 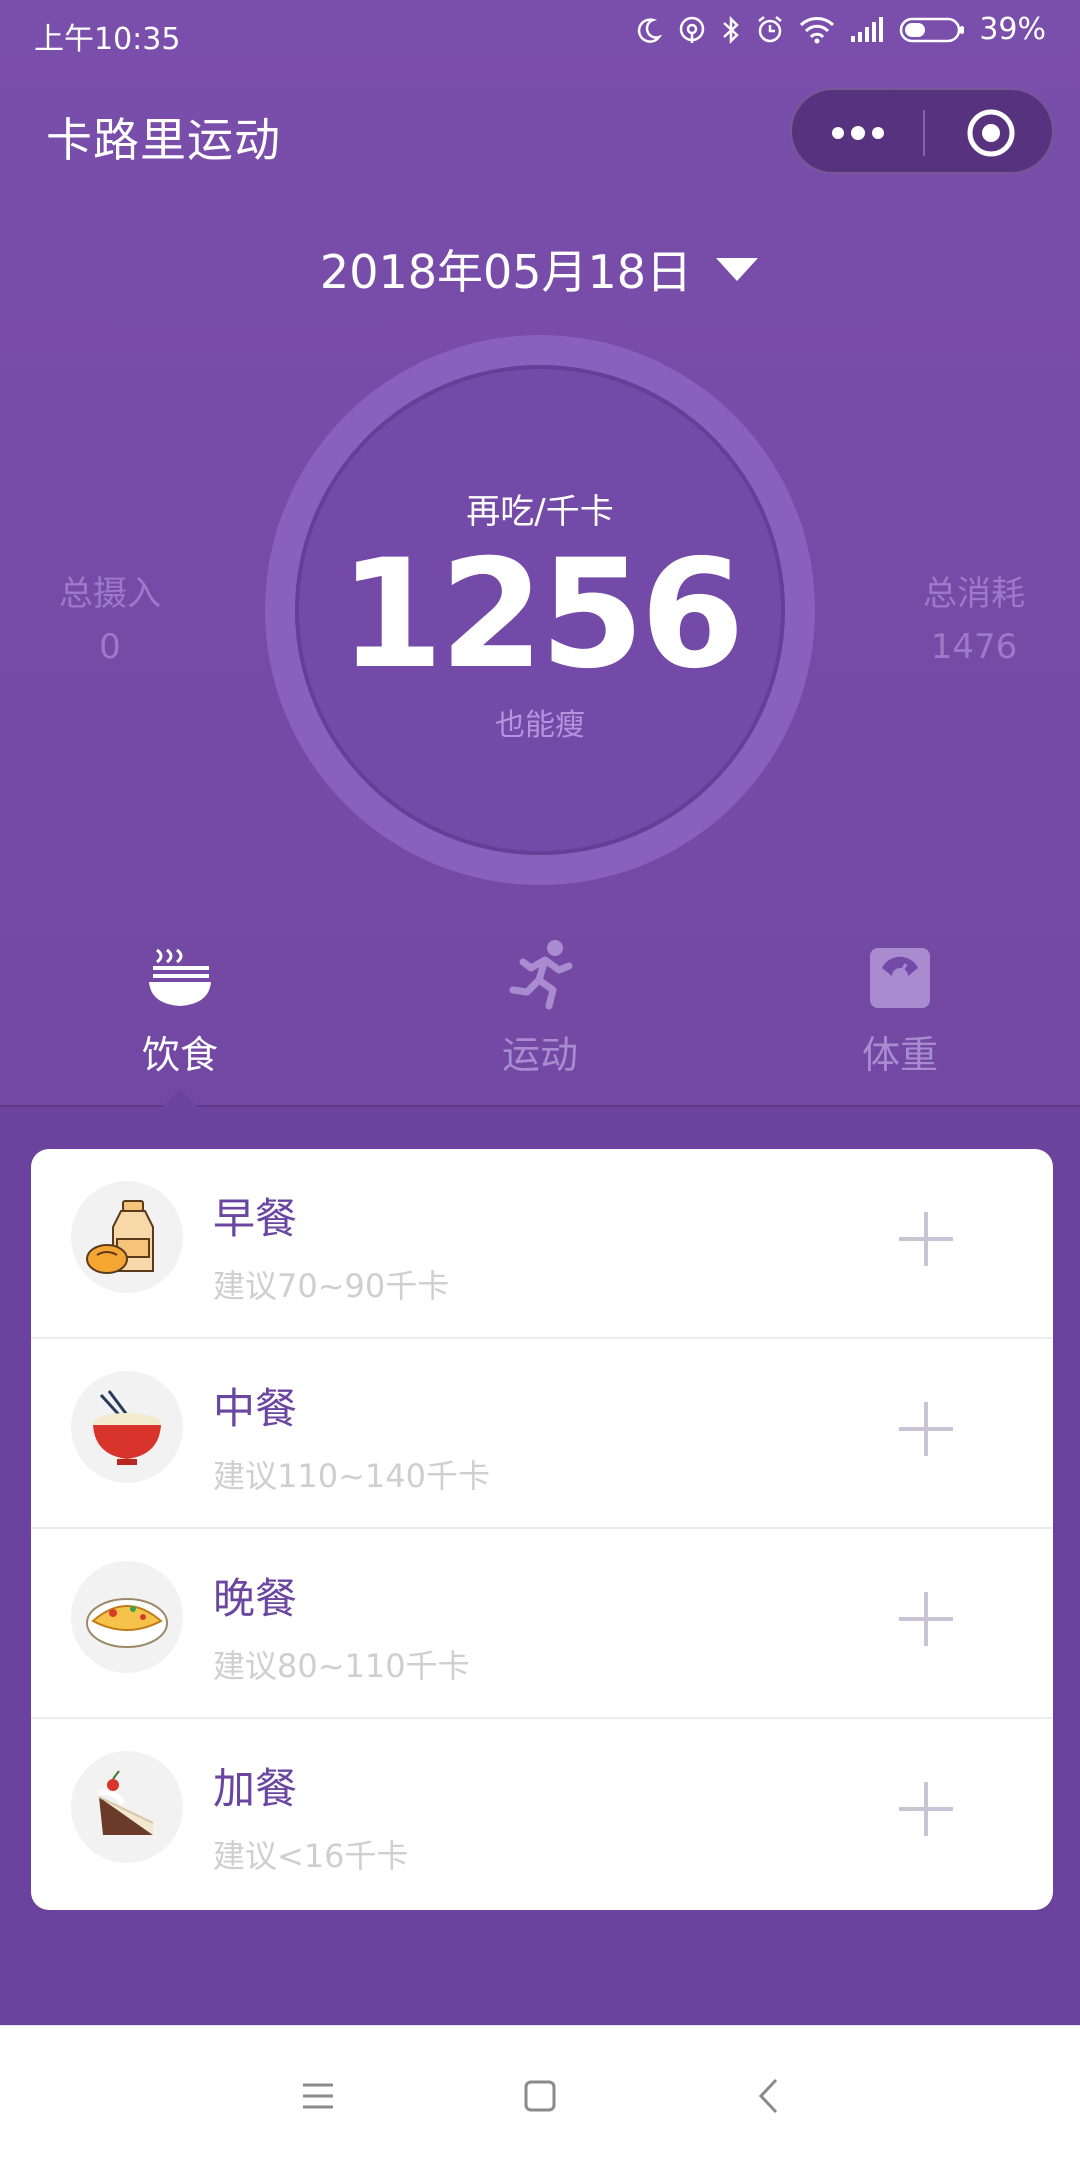 I want to click on tab-exercise: 运动, so click(x=540, y=1015).